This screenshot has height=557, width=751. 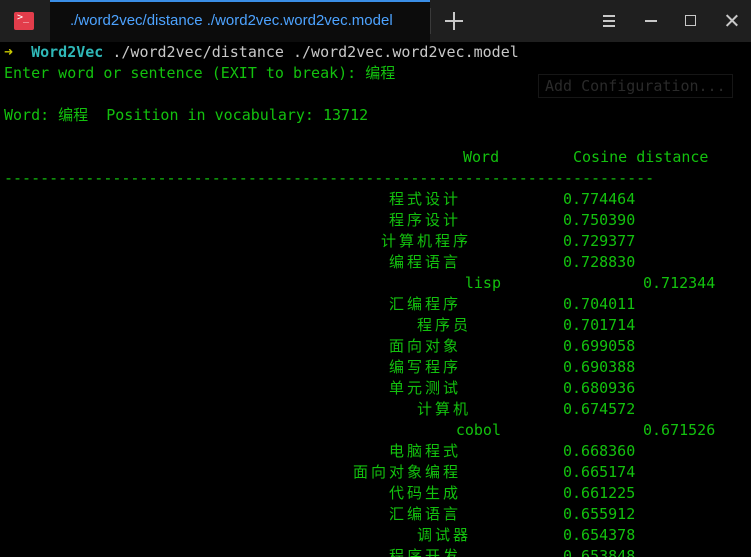 What do you see at coordinates (599, 514) in the screenshot?
I see `result-distance: 0.655912` at bounding box center [599, 514].